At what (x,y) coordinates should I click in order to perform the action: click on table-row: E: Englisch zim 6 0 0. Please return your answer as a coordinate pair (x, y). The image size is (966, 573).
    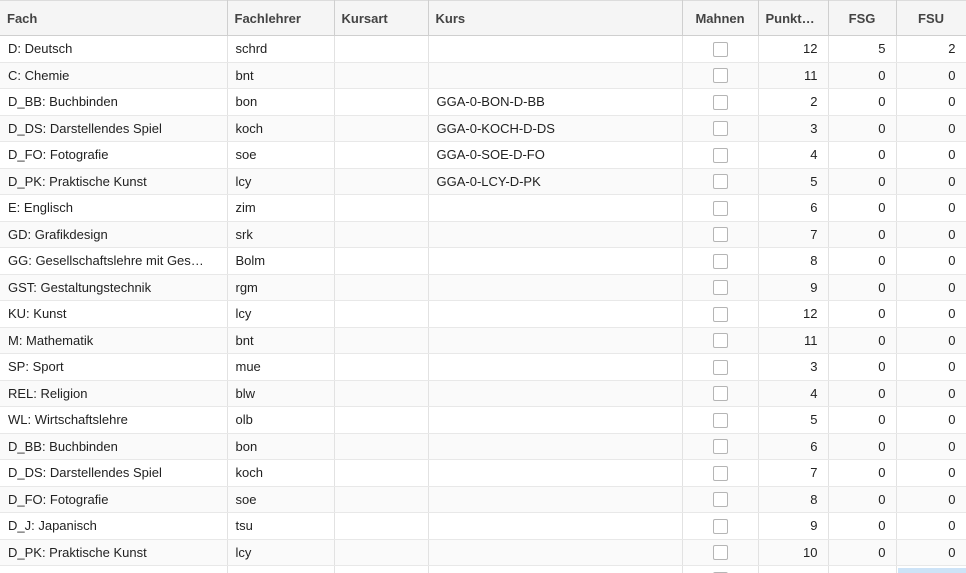
    Looking at the image, I should click on (483, 208).